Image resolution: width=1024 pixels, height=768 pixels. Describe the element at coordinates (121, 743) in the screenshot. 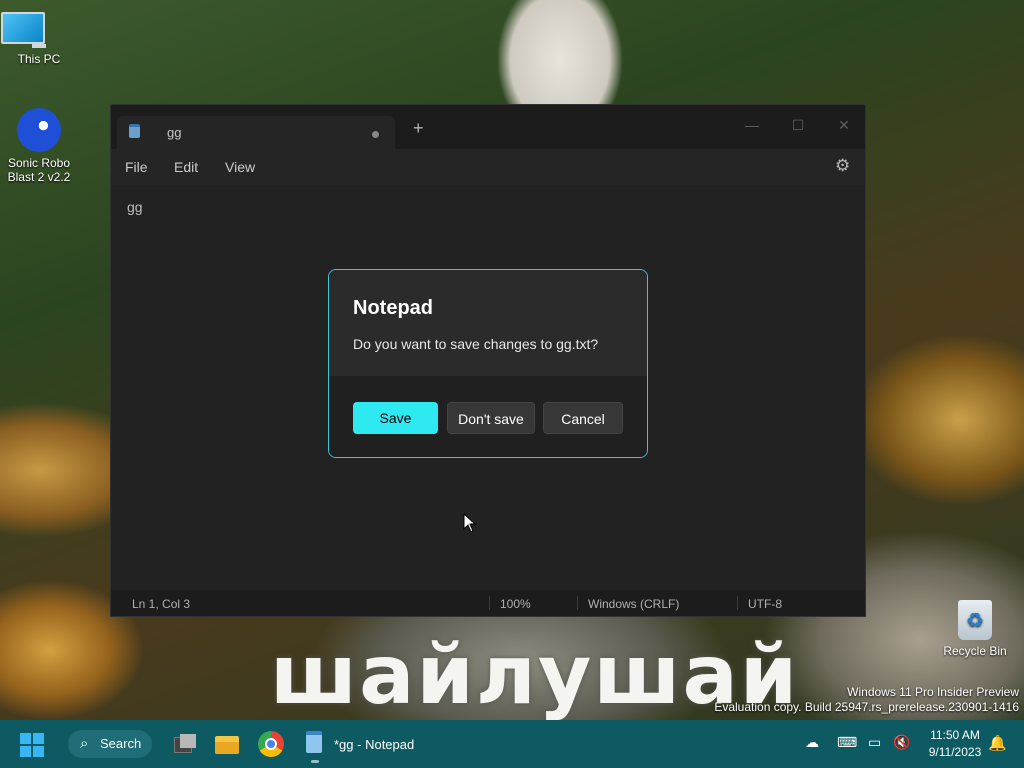

I see `search-label: Search` at that location.